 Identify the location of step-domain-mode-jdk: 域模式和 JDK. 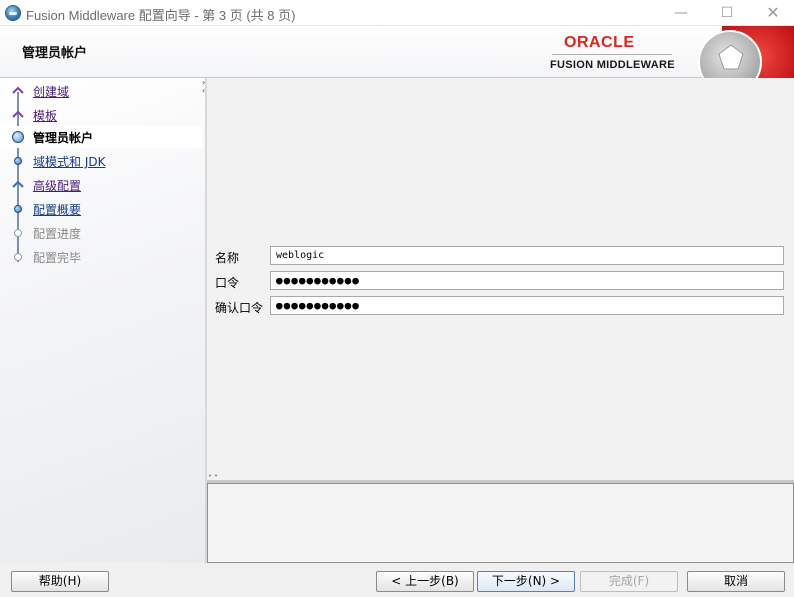
(101, 161).